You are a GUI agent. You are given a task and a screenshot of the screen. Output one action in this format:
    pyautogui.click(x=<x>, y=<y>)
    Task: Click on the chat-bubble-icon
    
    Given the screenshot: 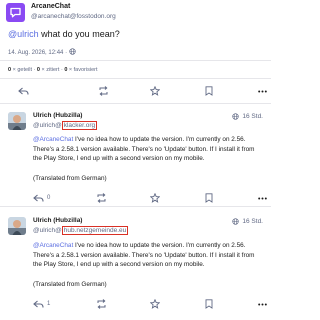 What is the action you would take?
    pyautogui.click(x=15, y=12)
    